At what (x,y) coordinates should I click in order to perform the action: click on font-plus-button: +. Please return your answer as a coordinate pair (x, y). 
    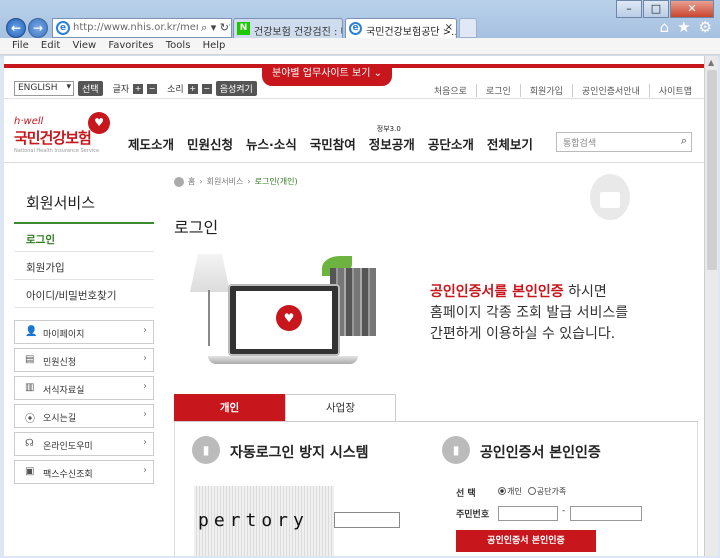
    Looking at the image, I should click on (138, 88).